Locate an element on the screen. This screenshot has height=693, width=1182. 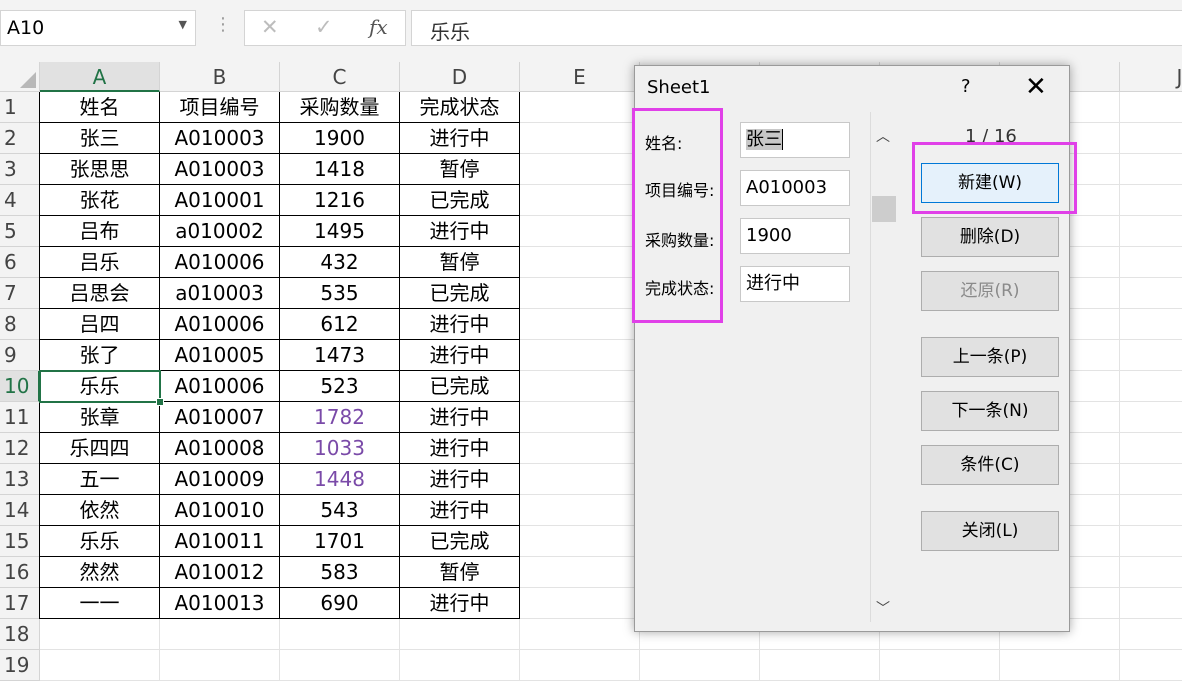
previous-record-button: 上一条(P) is located at coordinates (990, 357).